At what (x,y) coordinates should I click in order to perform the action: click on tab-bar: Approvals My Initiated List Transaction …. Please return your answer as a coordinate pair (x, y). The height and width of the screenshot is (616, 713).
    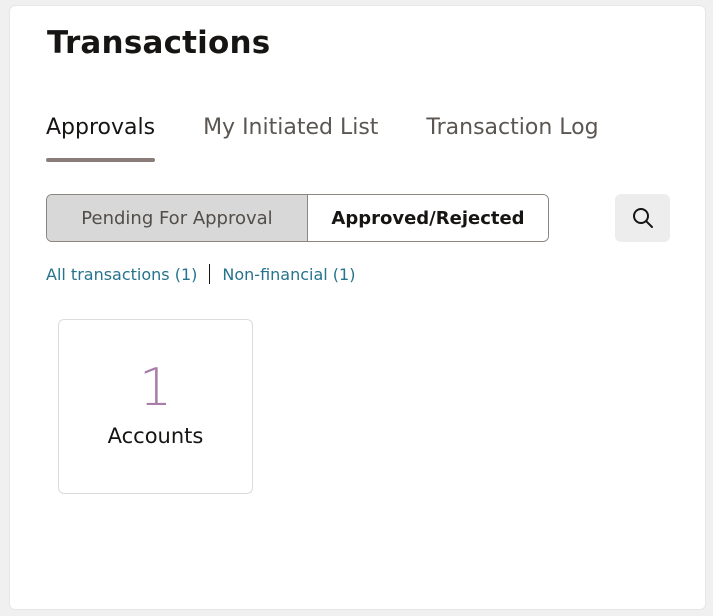
    Looking at the image, I should click on (322, 138).